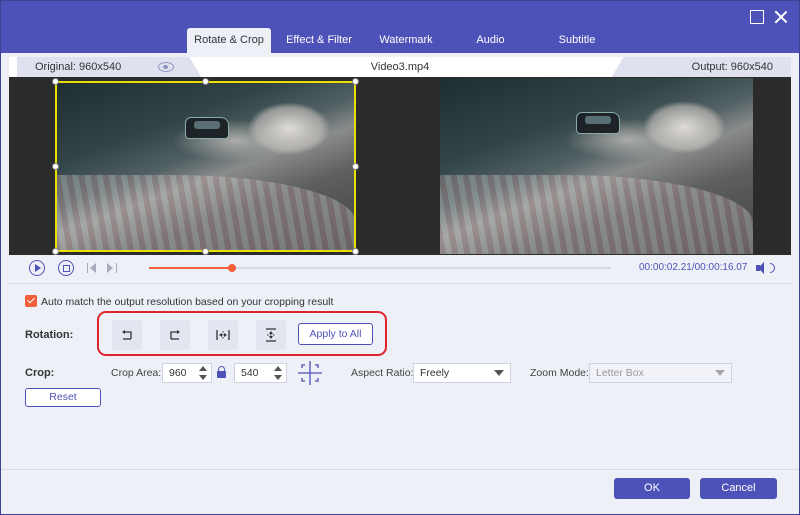  Describe the element at coordinates (781, 17) in the screenshot. I see `close-icon` at that location.